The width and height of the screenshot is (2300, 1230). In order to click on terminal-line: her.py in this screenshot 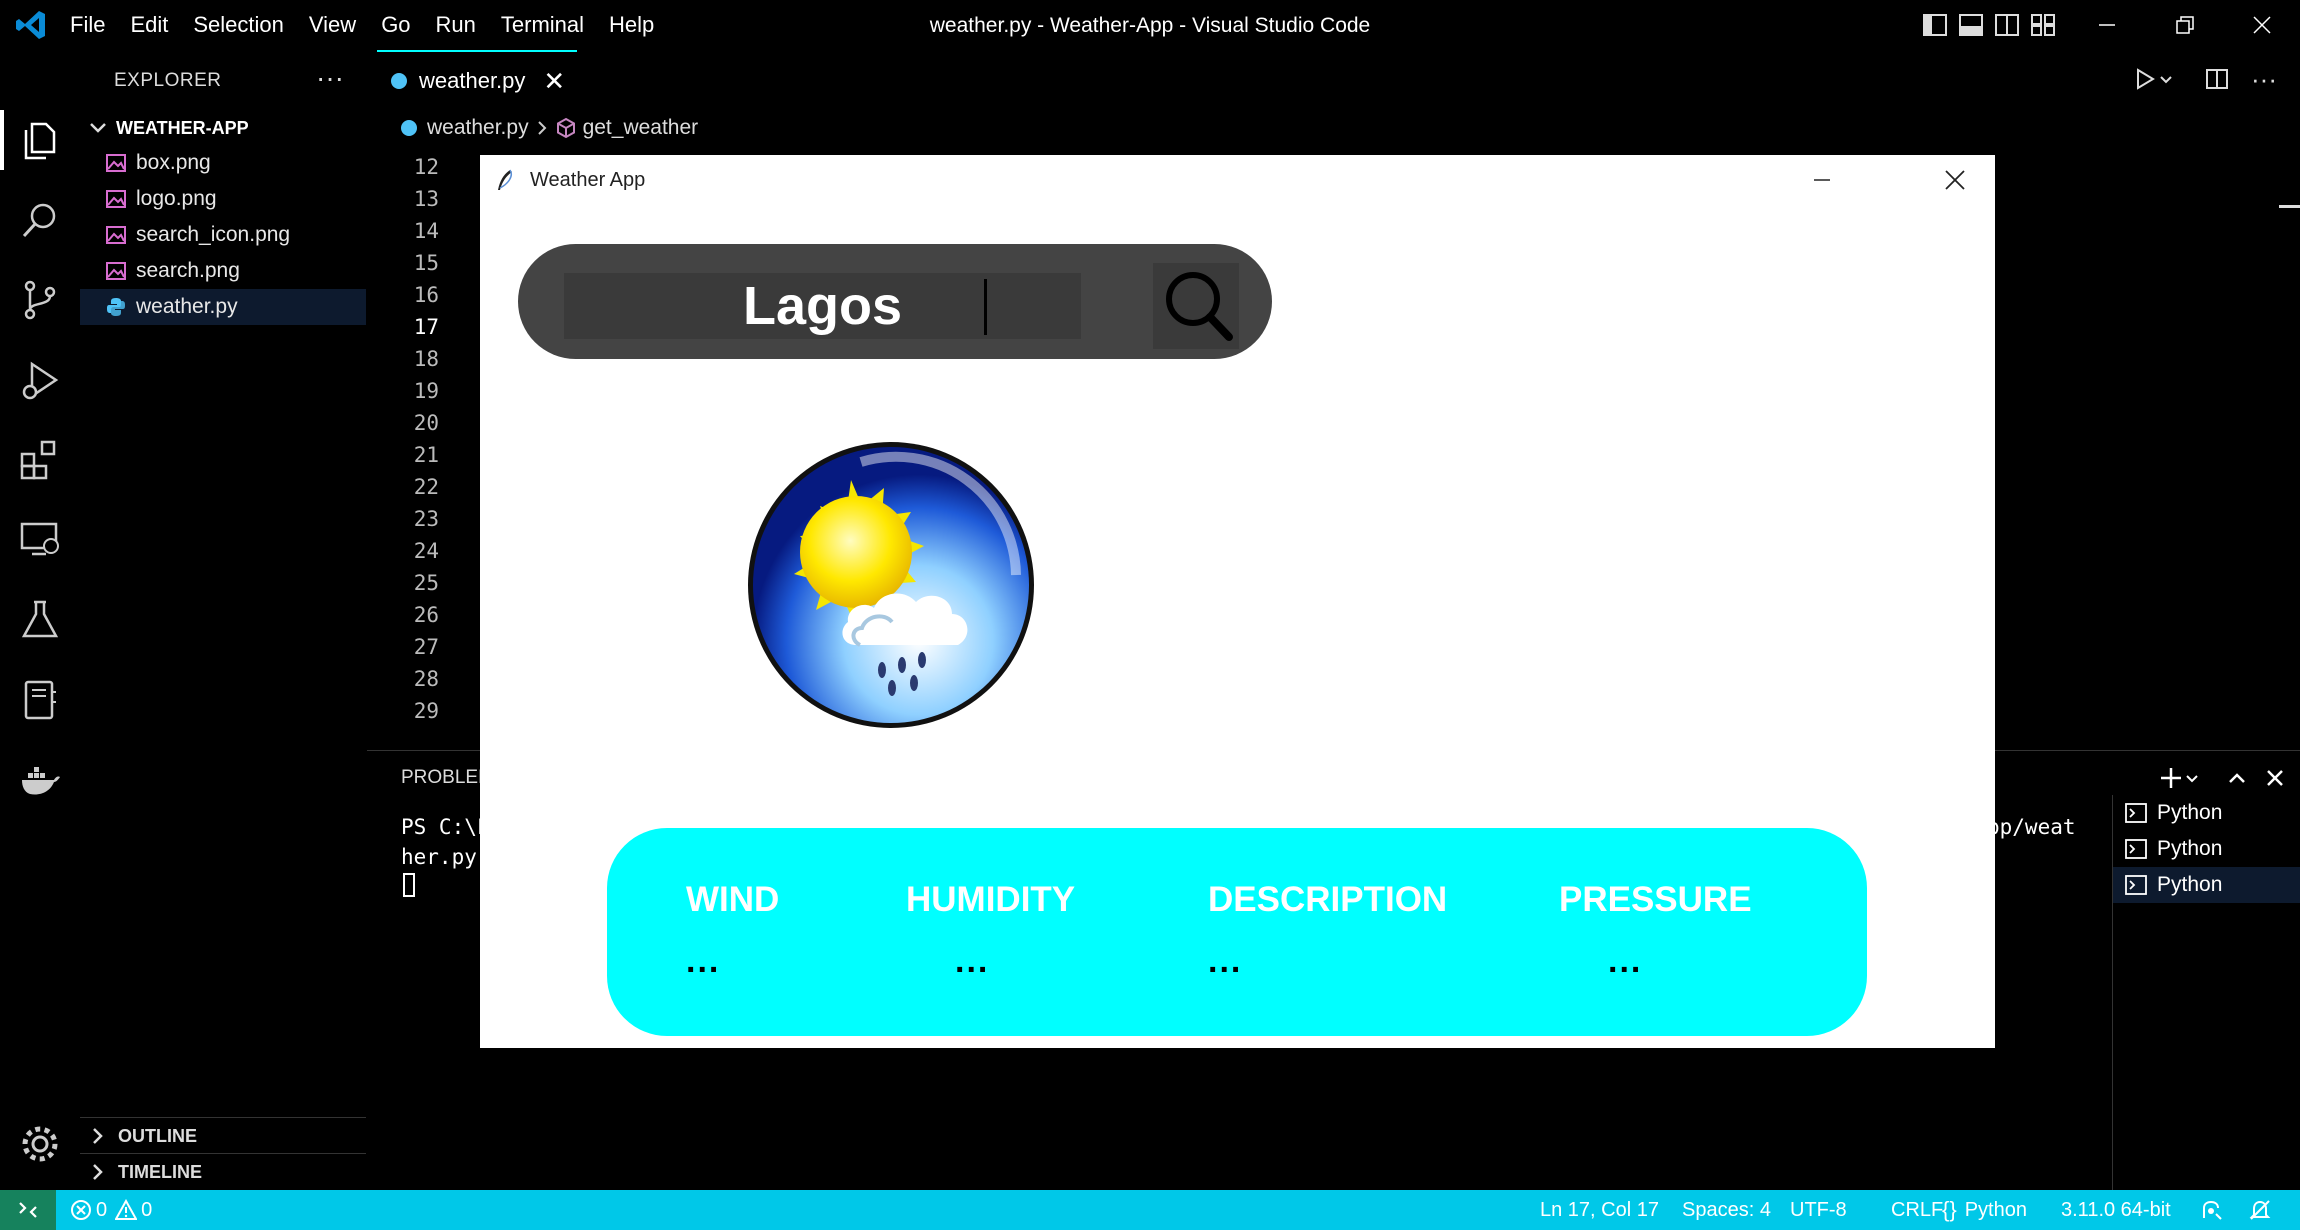, I will do `click(439, 857)`.